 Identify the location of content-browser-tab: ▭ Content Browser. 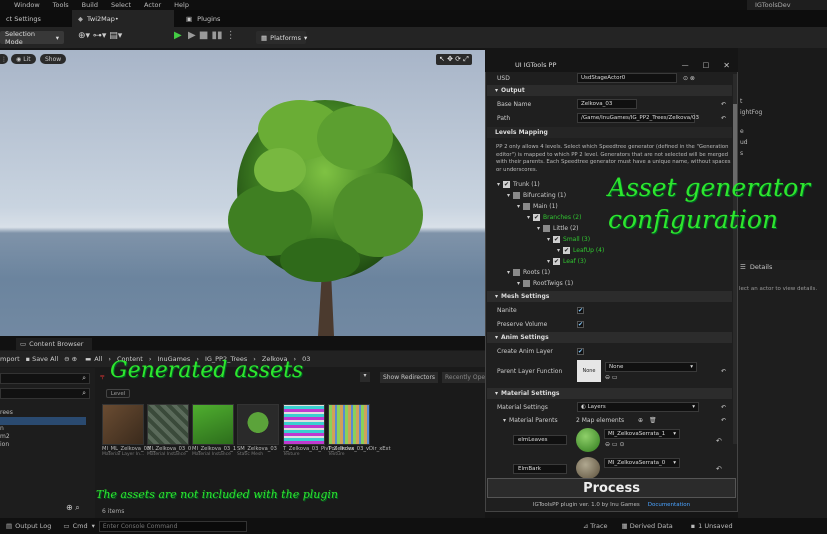
(54, 344).